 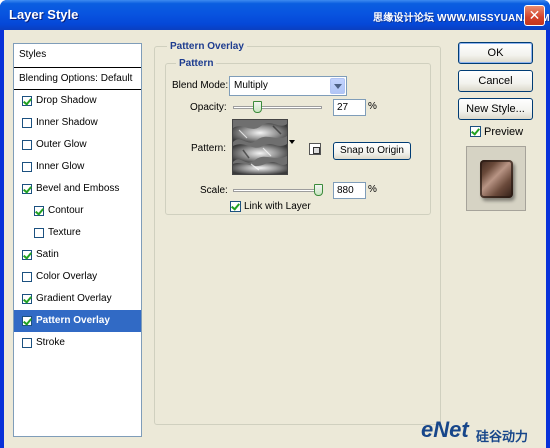 What do you see at coordinates (200, 85) in the screenshot?
I see `blend-mode-label: Blend Mode:` at bounding box center [200, 85].